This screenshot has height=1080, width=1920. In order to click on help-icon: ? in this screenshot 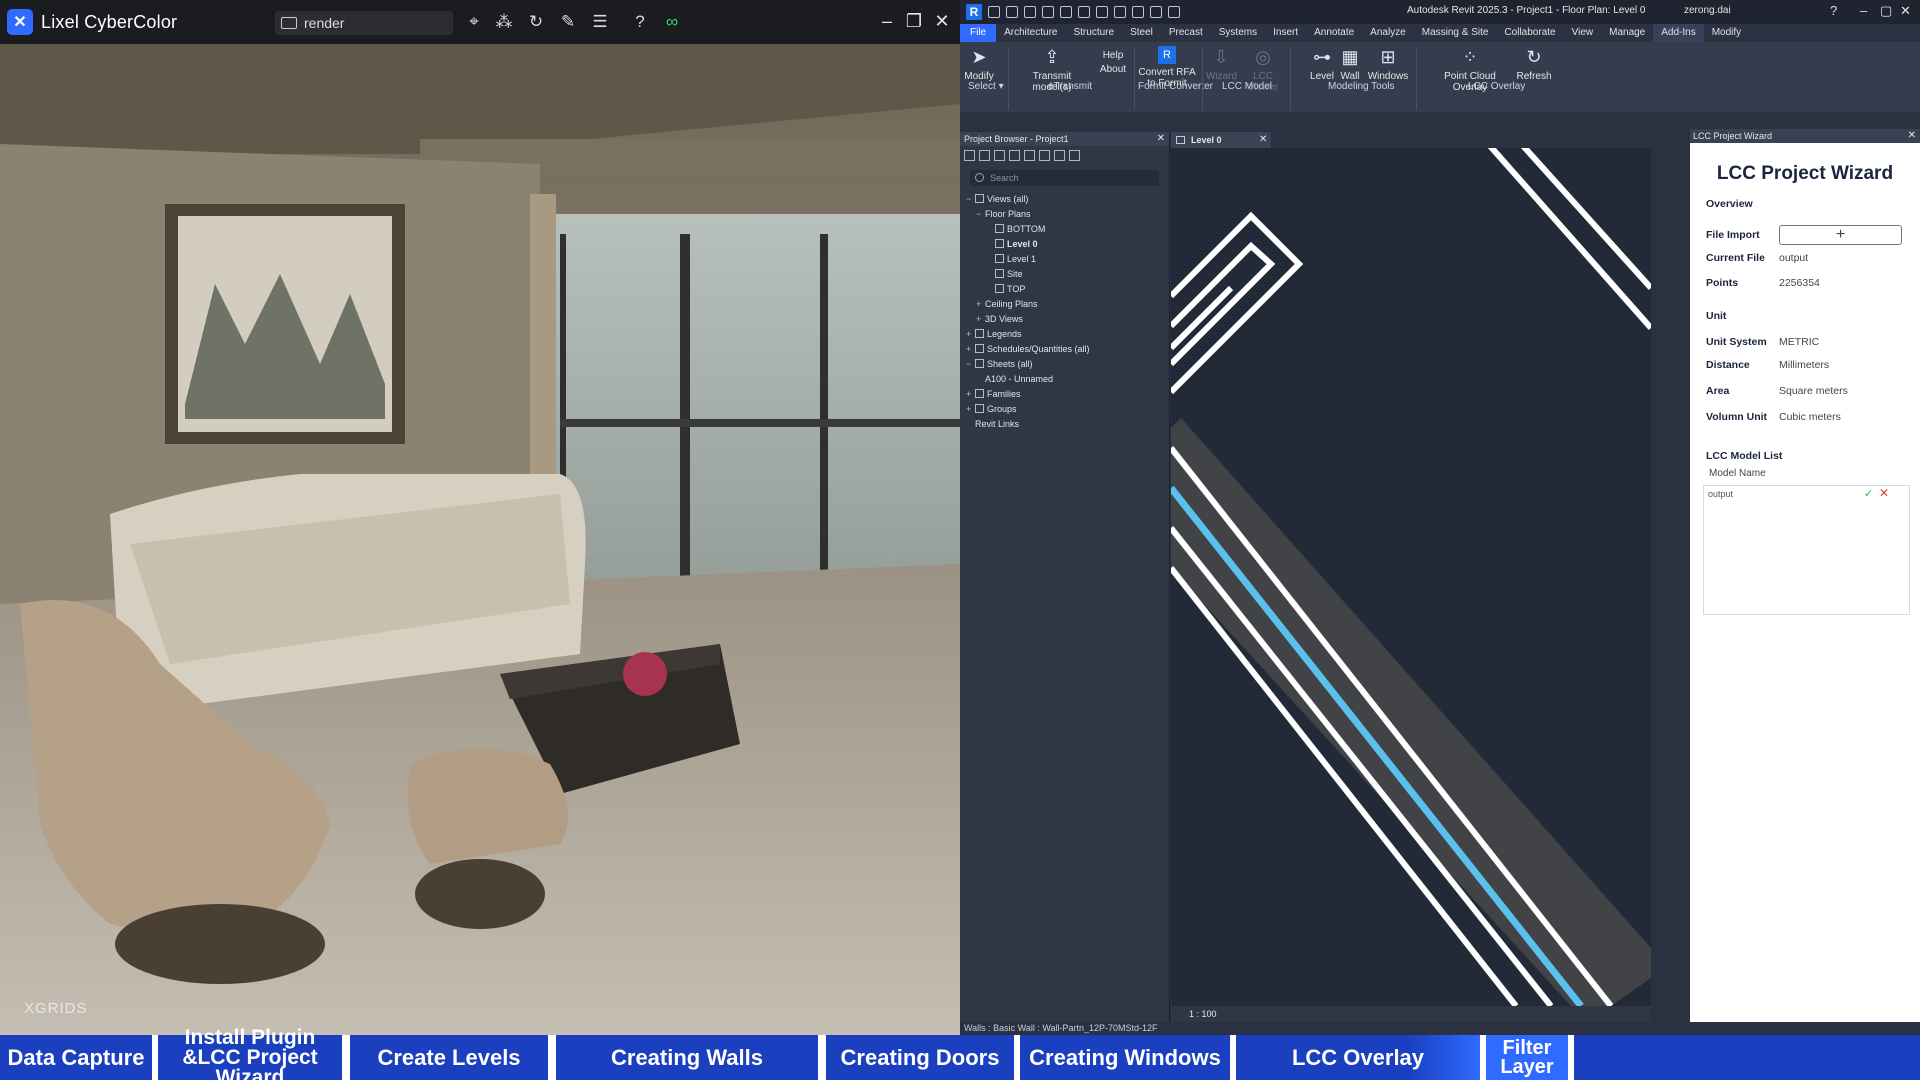, I will do `click(1833, 10)`.